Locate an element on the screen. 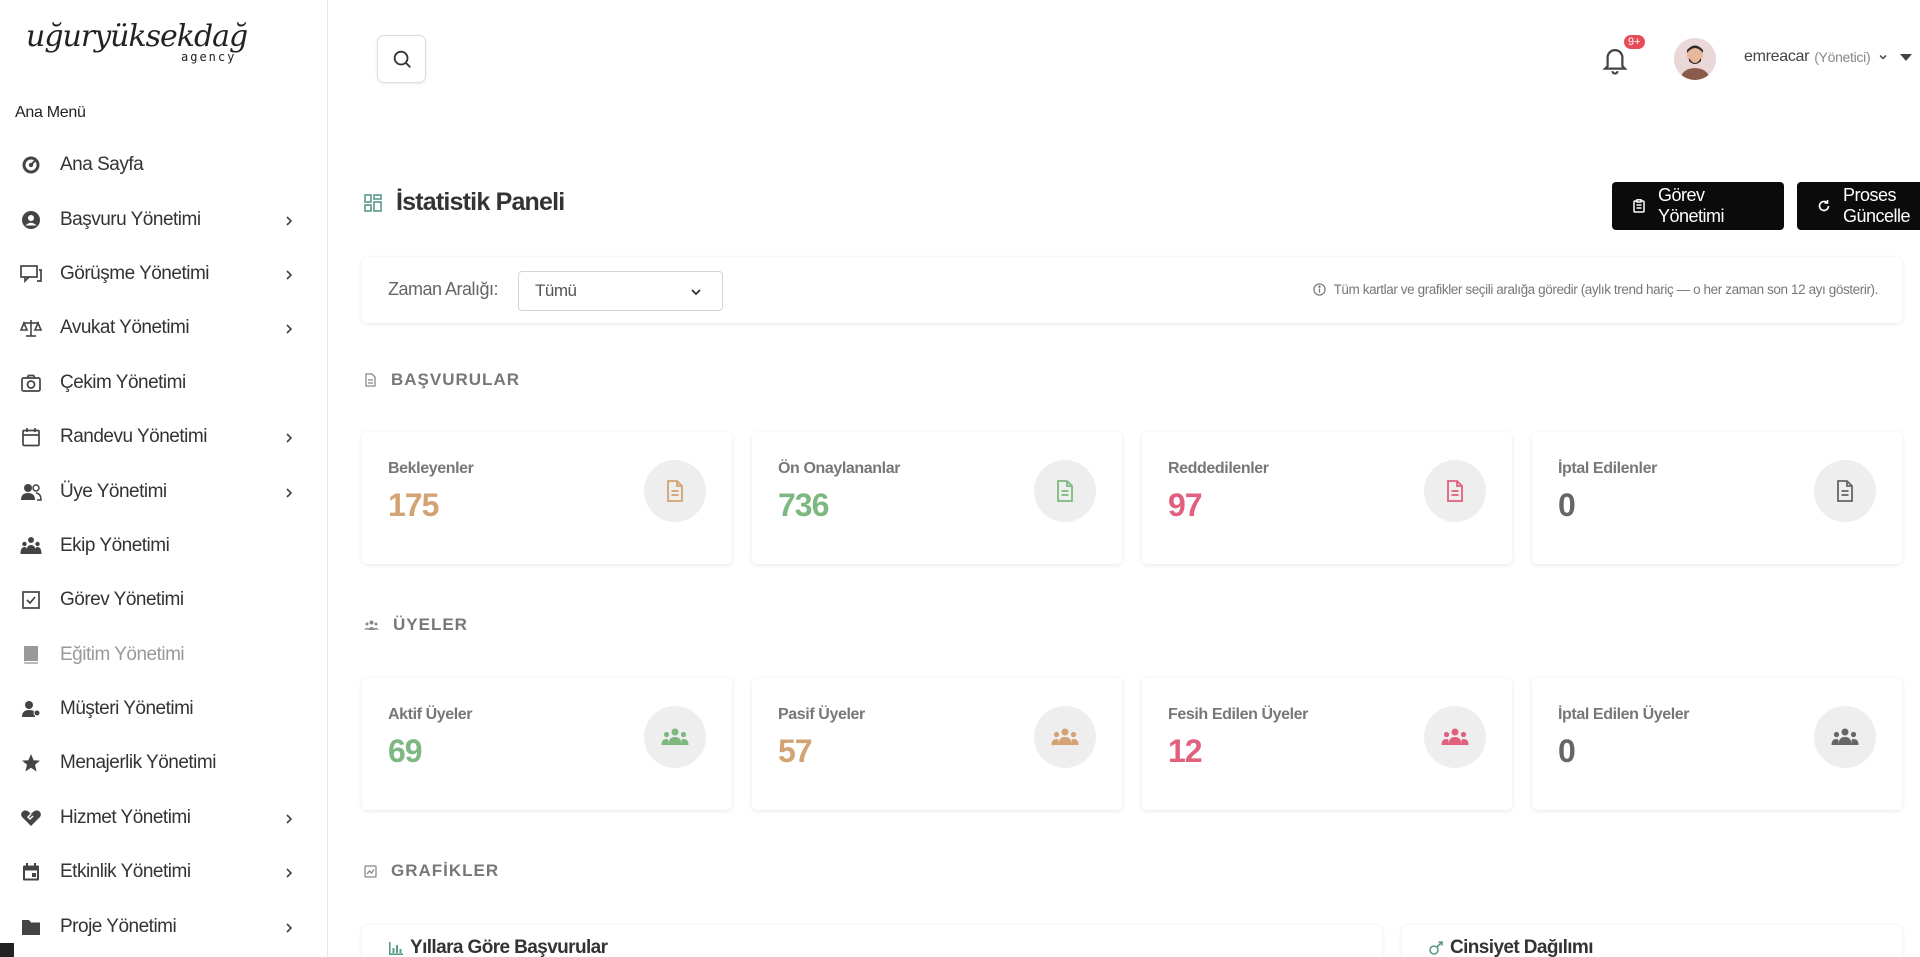  stat-label: Pasif Üyeler is located at coordinates (821, 714).